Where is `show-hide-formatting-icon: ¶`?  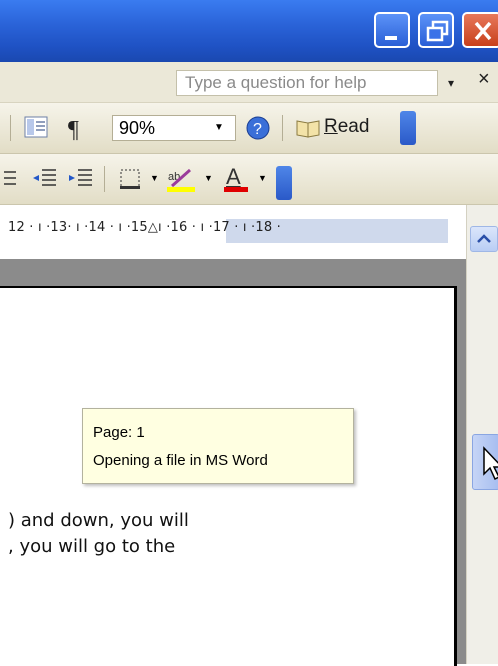
show-hide-formatting-icon: ¶ is located at coordinates (82, 128).